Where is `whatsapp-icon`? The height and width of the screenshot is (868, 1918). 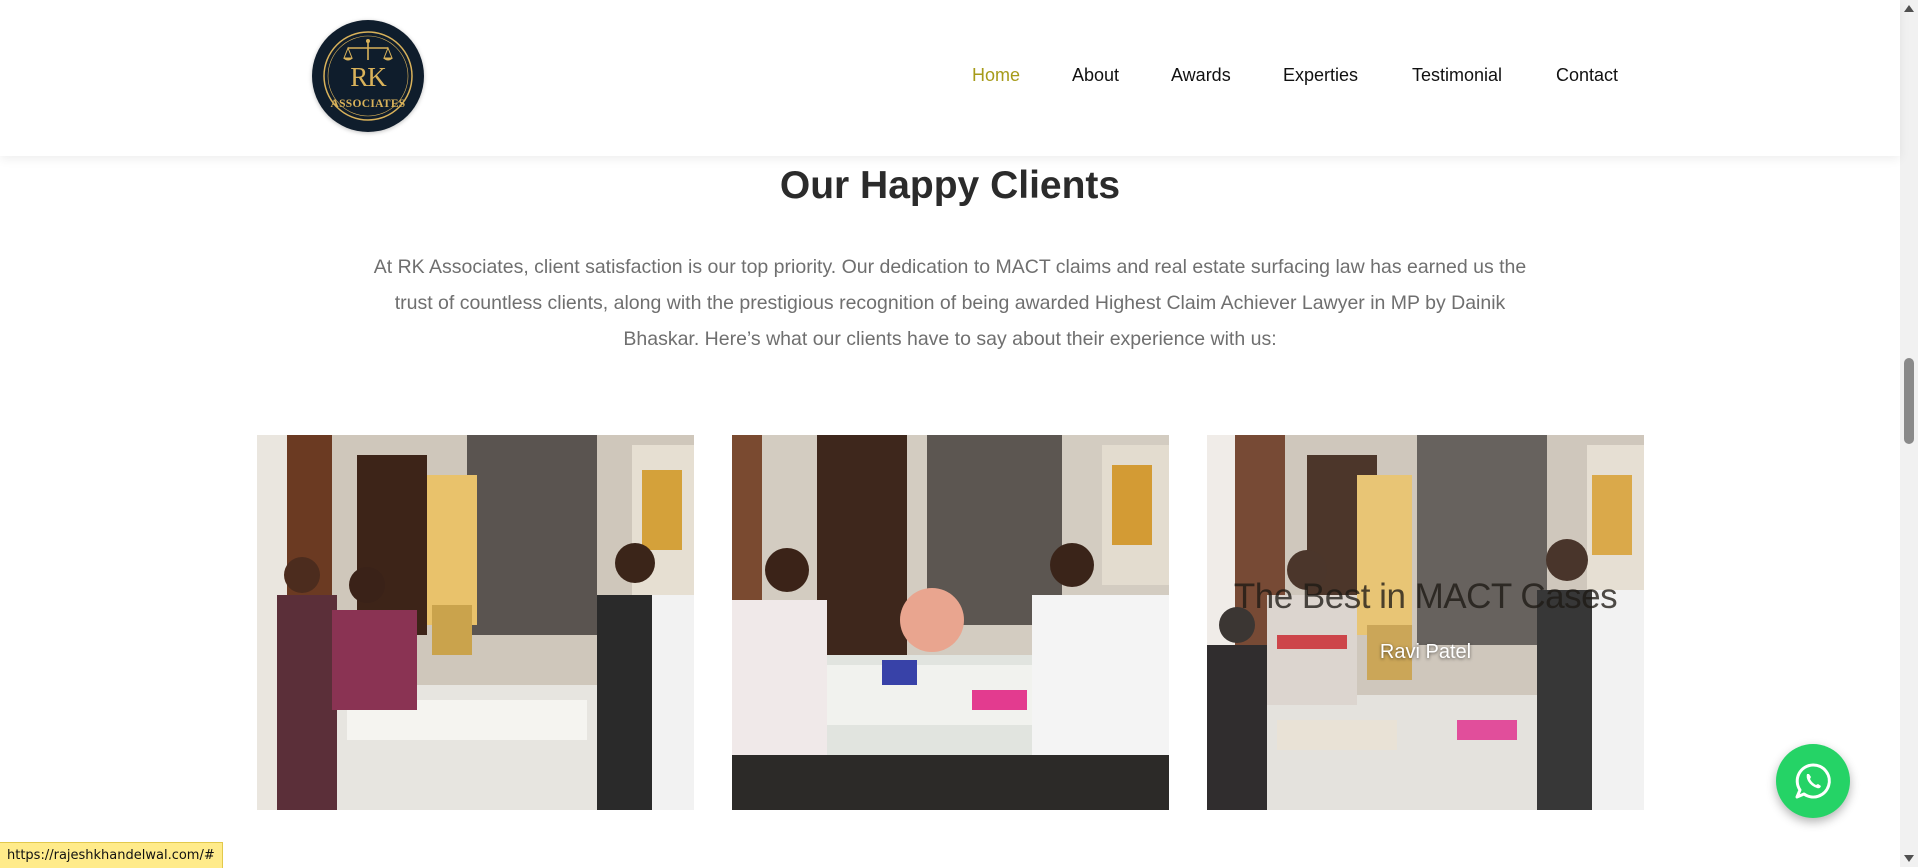
whatsapp-icon is located at coordinates (1813, 781).